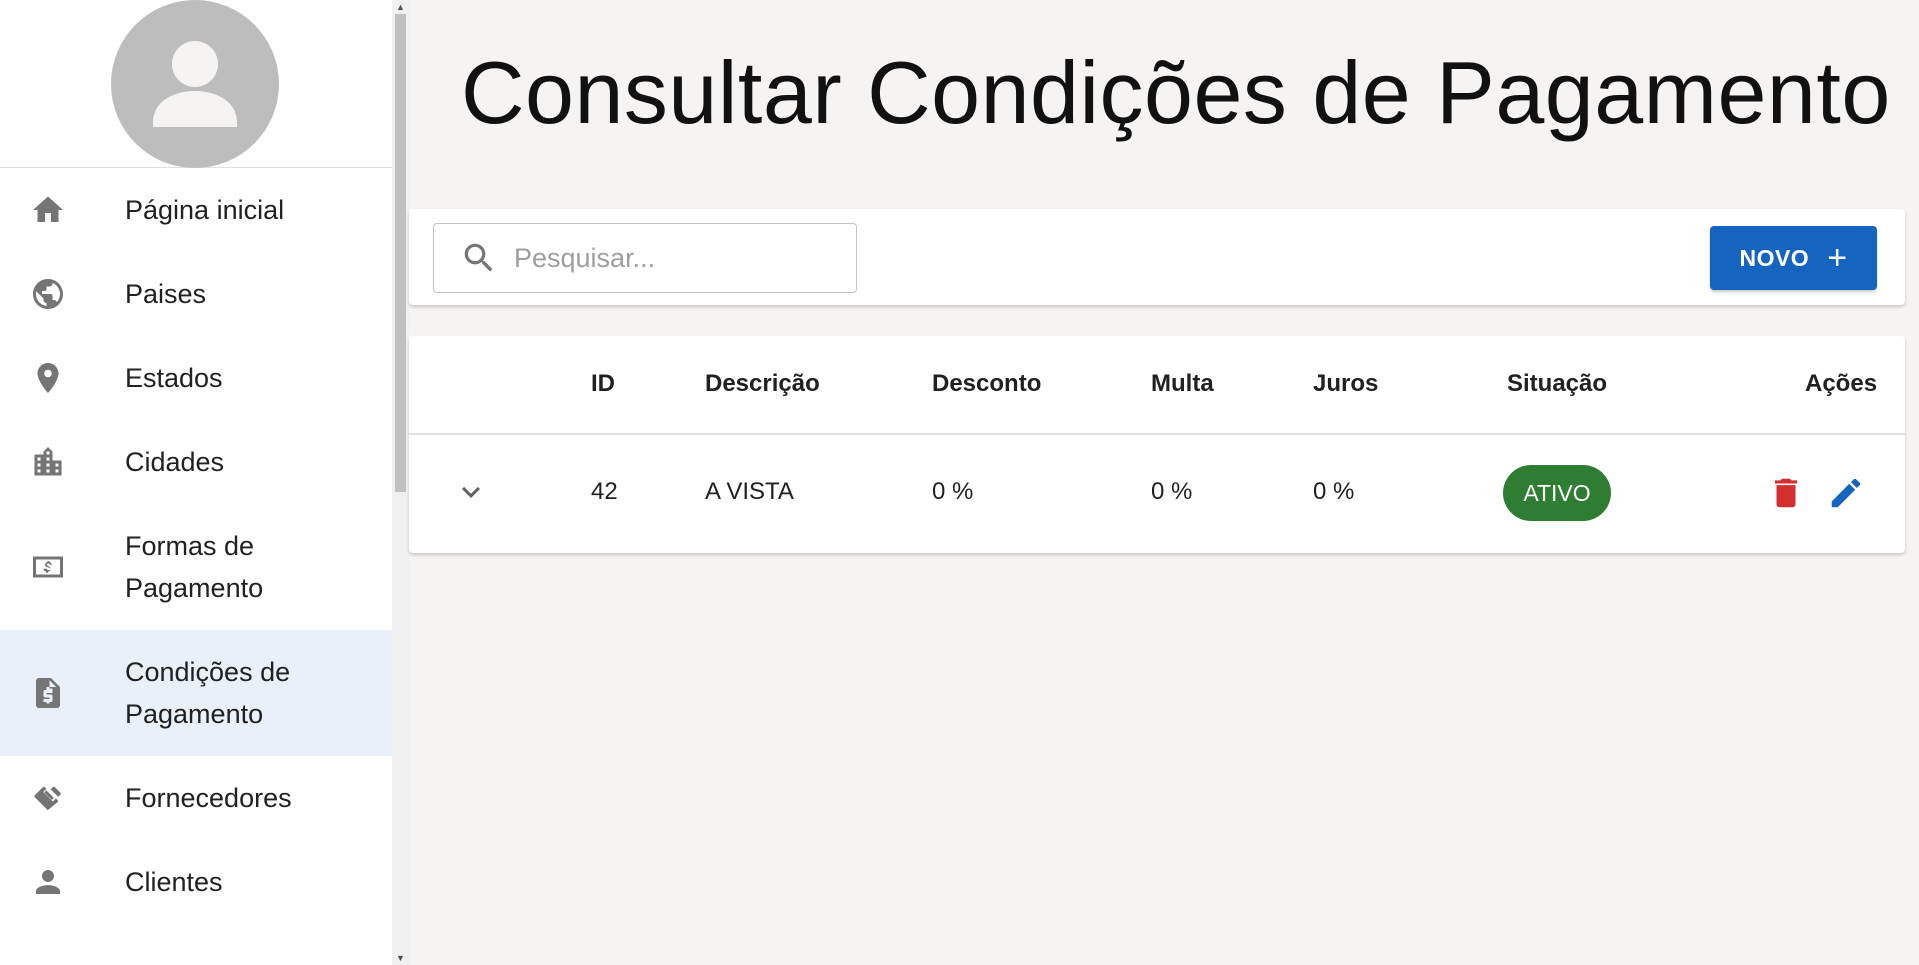 The height and width of the screenshot is (965, 1919). Describe the element at coordinates (400, 958) in the screenshot. I see `scroll-down-arrow-icon: ▼` at that location.